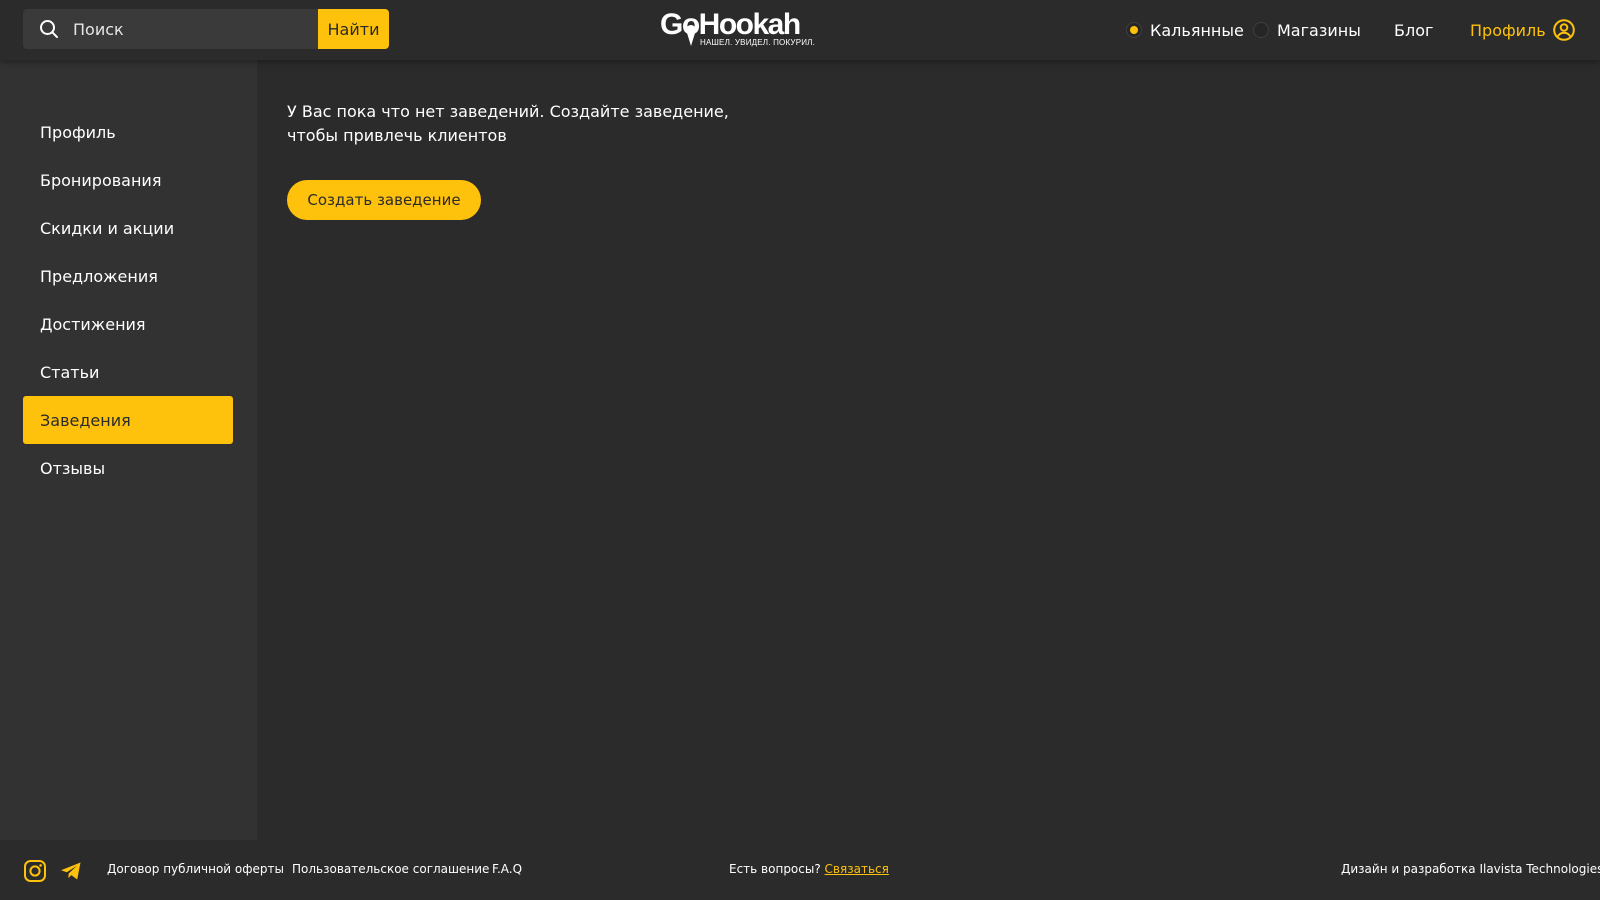 The height and width of the screenshot is (900, 1600). I want to click on nav-shops: Магазины, so click(1307, 30).